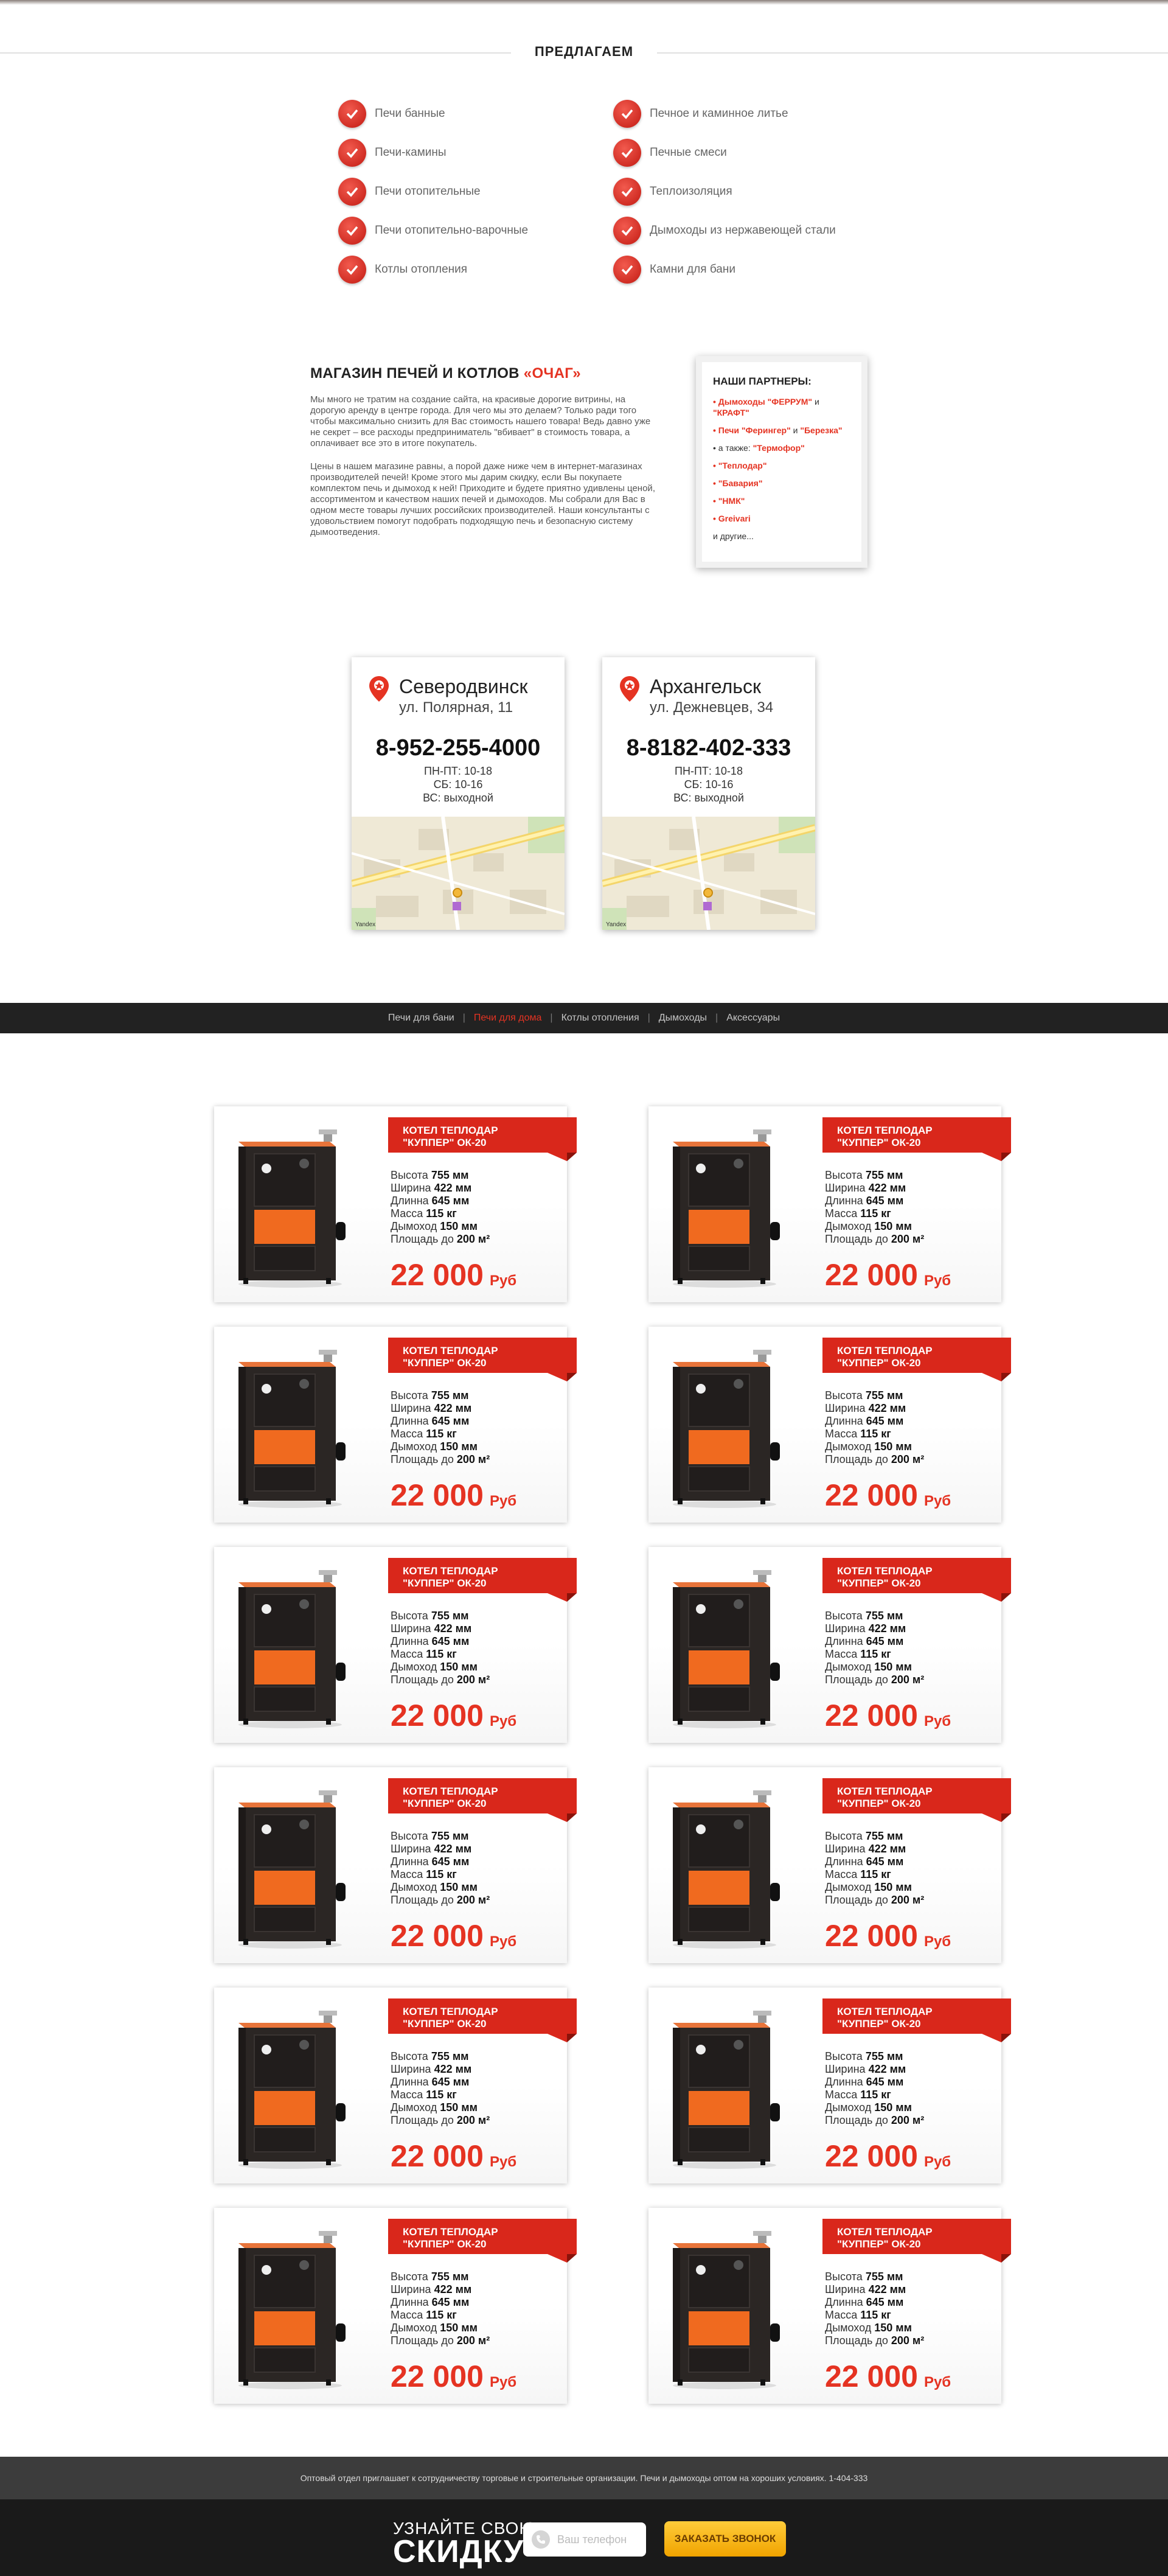  Describe the element at coordinates (741, 152) in the screenshot. I see `offer-item: Печные смеси` at that location.